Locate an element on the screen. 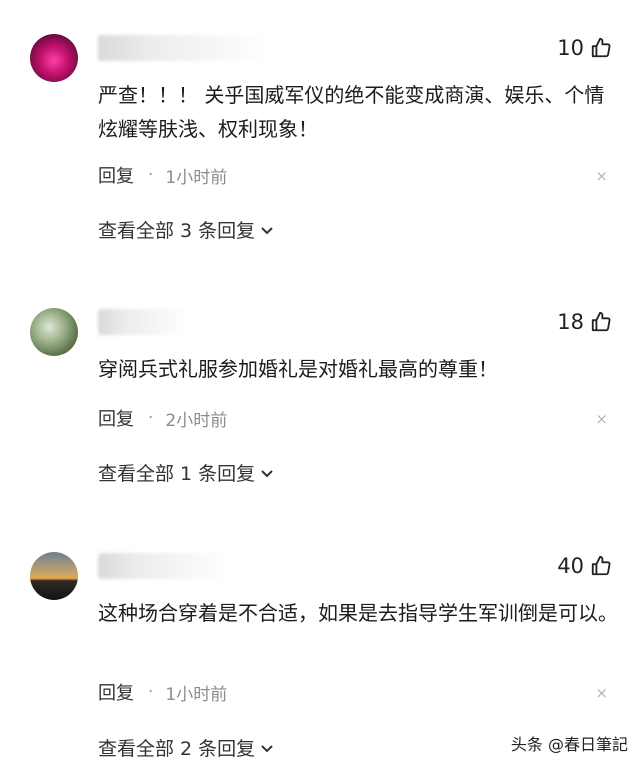  like-button: 40 is located at coordinates (584, 566).